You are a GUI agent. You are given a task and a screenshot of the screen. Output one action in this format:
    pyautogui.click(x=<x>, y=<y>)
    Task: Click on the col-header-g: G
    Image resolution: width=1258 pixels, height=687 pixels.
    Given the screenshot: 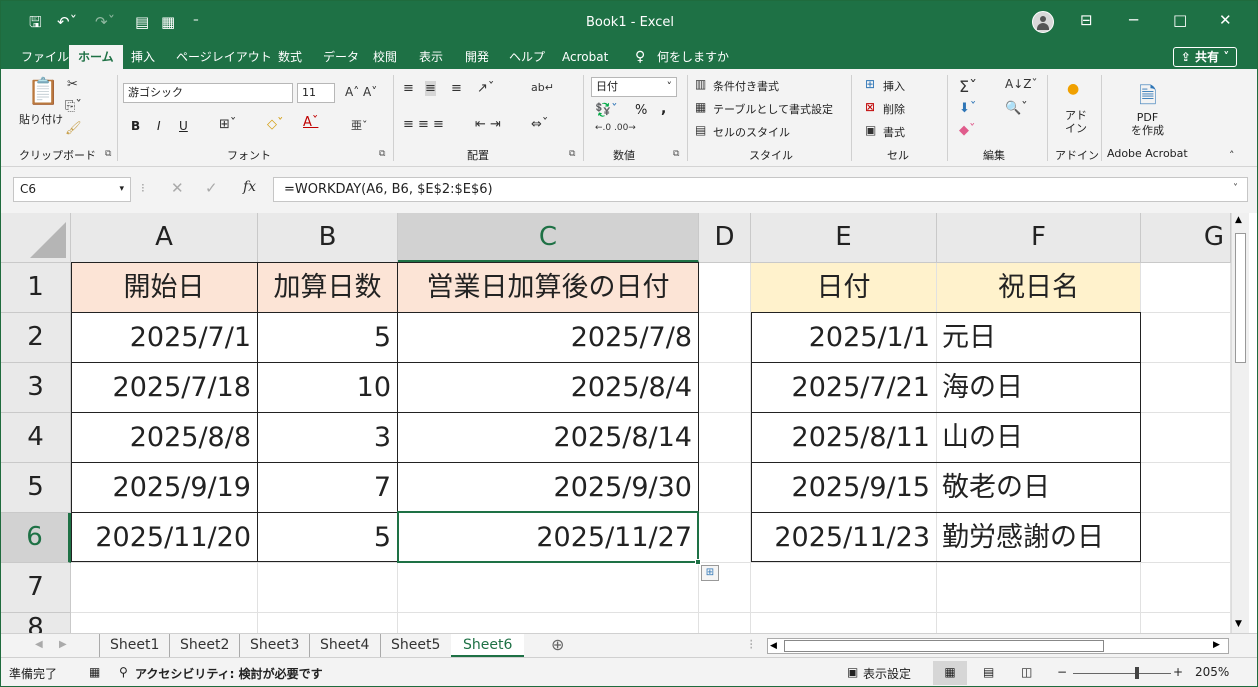 What is the action you would take?
    pyautogui.click(x=1186, y=238)
    